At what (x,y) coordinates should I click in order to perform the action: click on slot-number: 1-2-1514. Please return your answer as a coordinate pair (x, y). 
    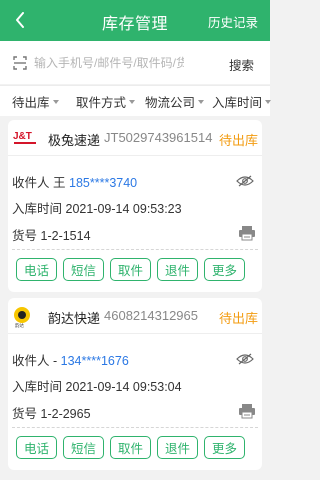
    Looking at the image, I should click on (65, 236).